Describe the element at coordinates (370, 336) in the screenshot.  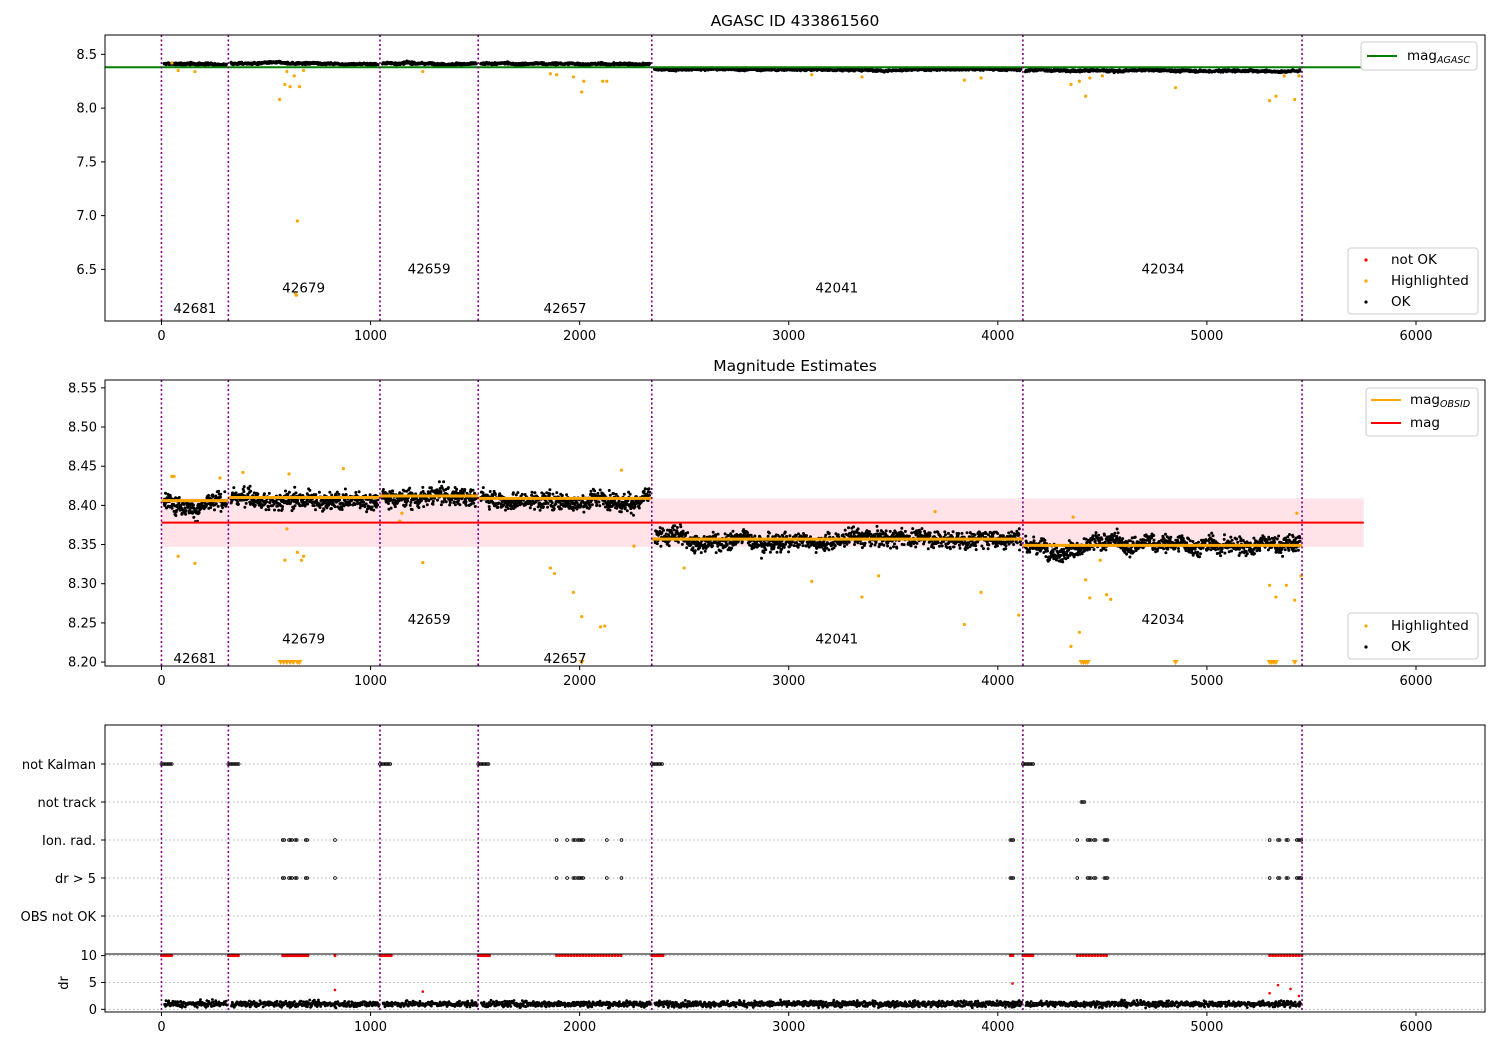
I see `p1-xtick-label: 1000` at that location.